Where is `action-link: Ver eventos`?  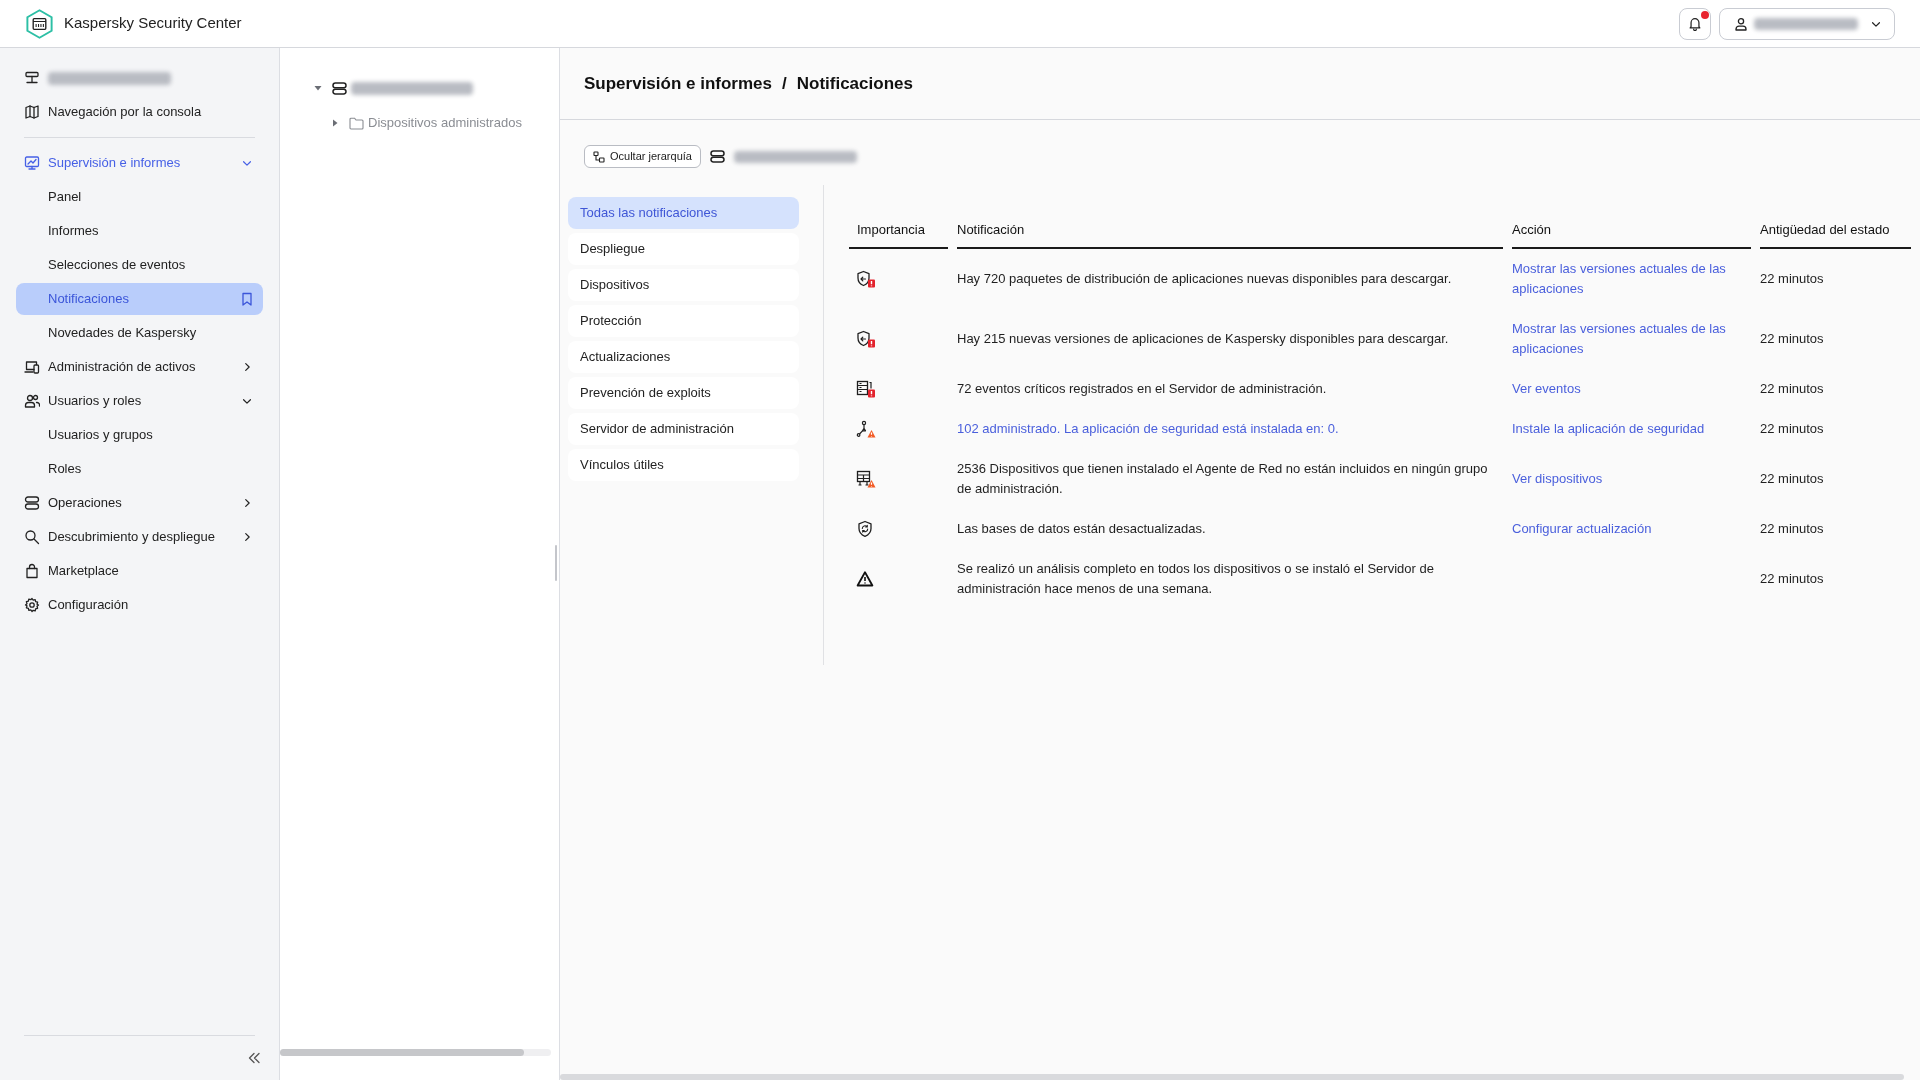 action-link: Ver eventos is located at coordinates (1546, 389).